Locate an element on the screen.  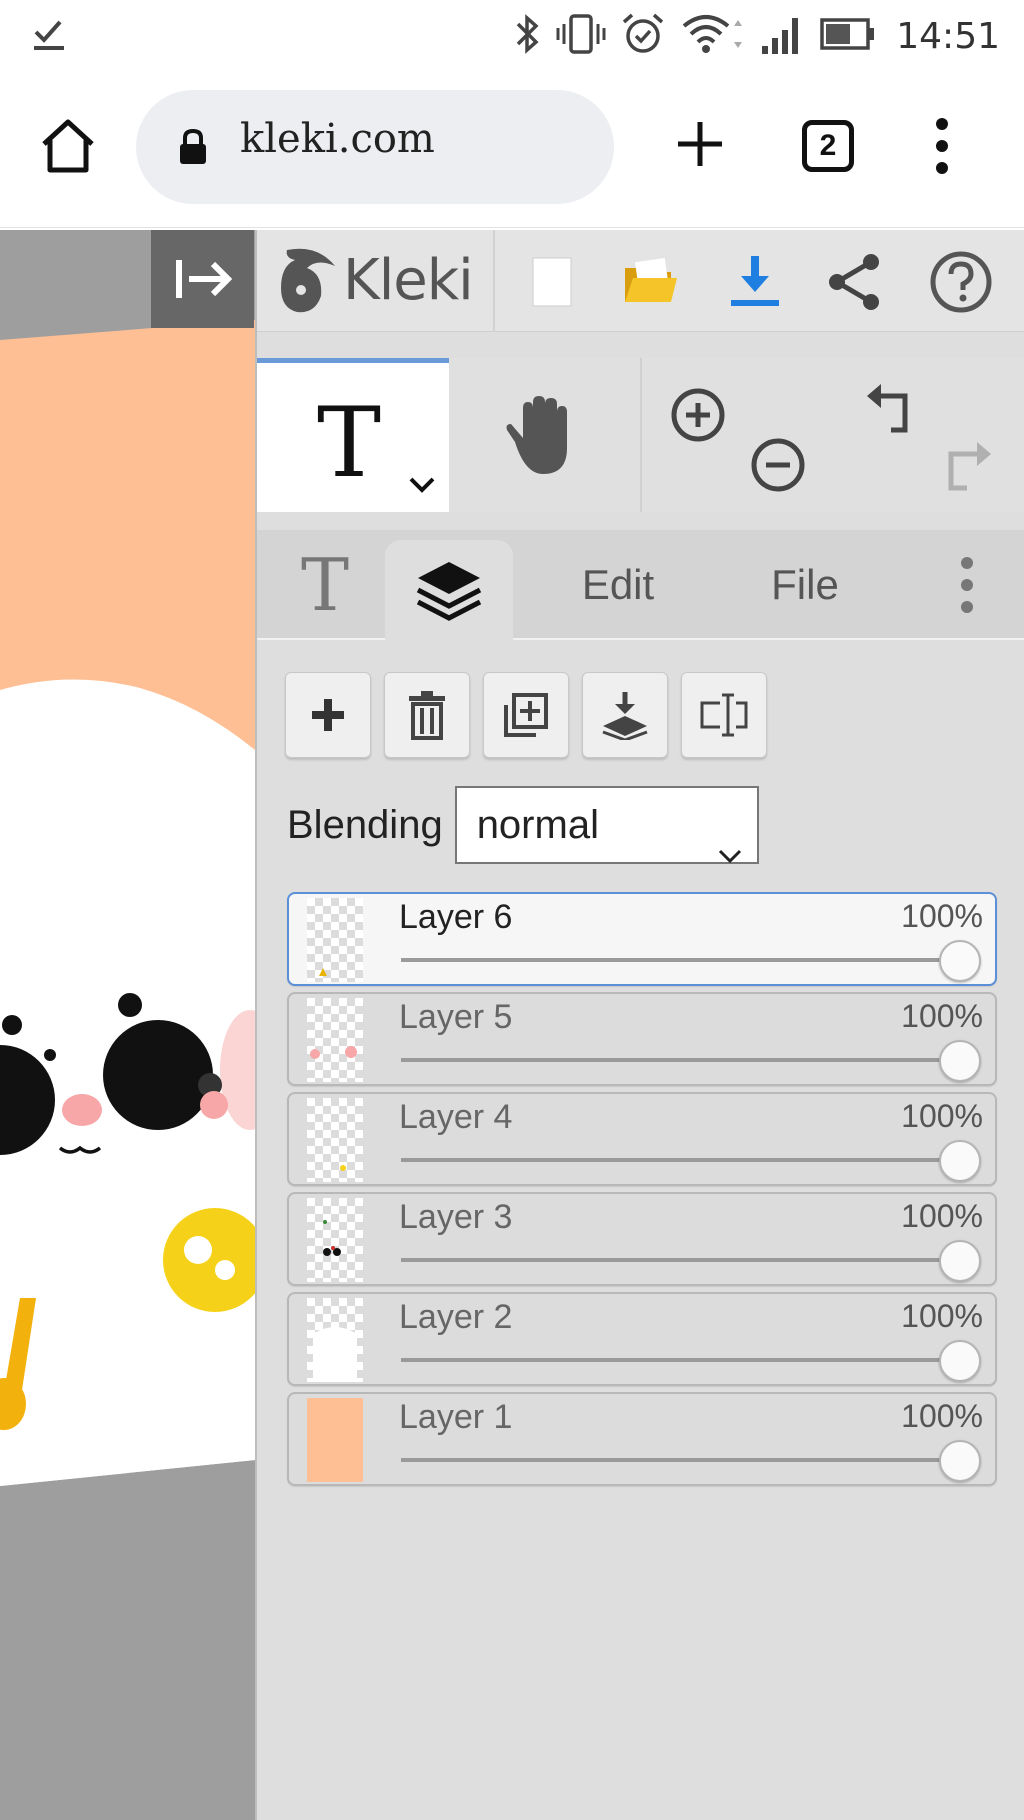
new-image-button is located at coordinates (551, 282).